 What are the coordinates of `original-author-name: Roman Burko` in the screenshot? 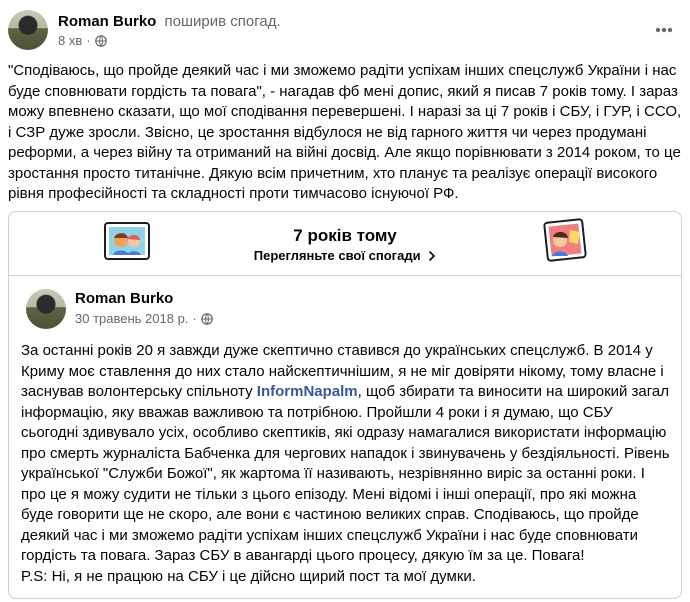 It's located at (124, 299).